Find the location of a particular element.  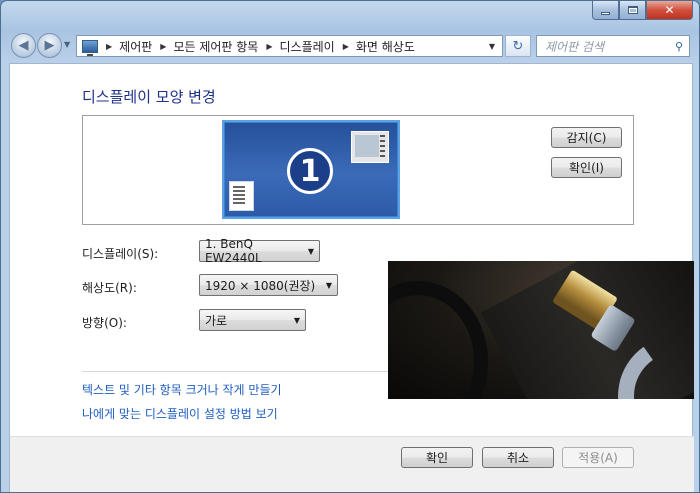

back-button: ◀ is located at coordinates (23, 45).